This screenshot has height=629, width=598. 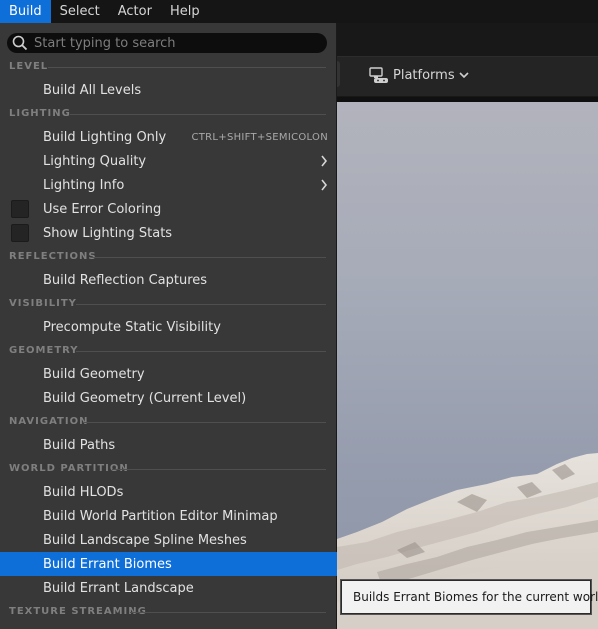 What do you see at coordinates (44, 350) in the screenshot?
I see `section-title: GEOMETRY` at bounding box center [44, 350].